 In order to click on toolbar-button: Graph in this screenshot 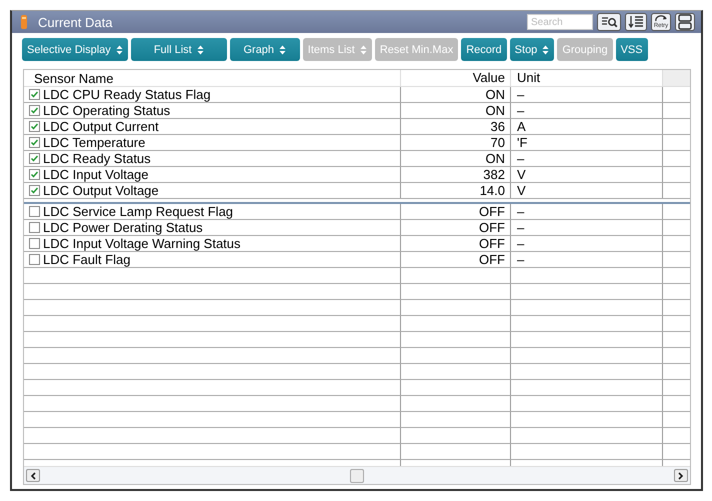, I will do `click(265, 49)`.